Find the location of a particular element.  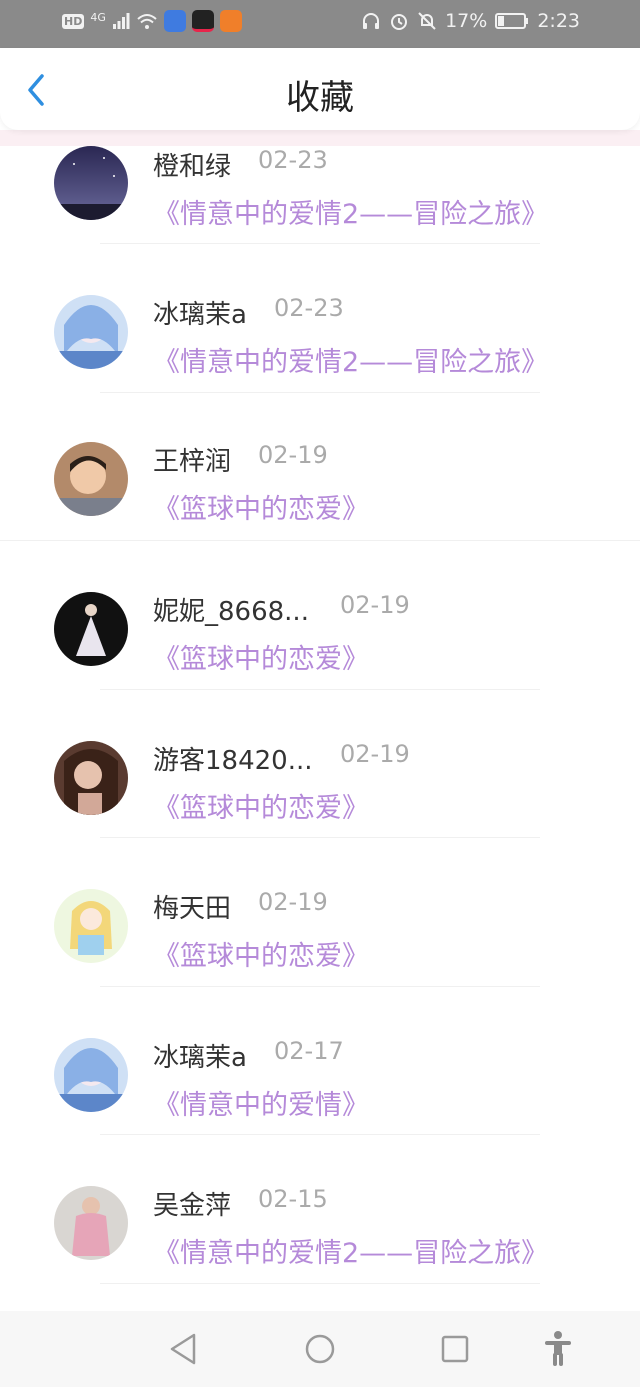

list-item: 游客18420... 02-19 《篮球中的恋爱》 is located at coordinates (320, 764).